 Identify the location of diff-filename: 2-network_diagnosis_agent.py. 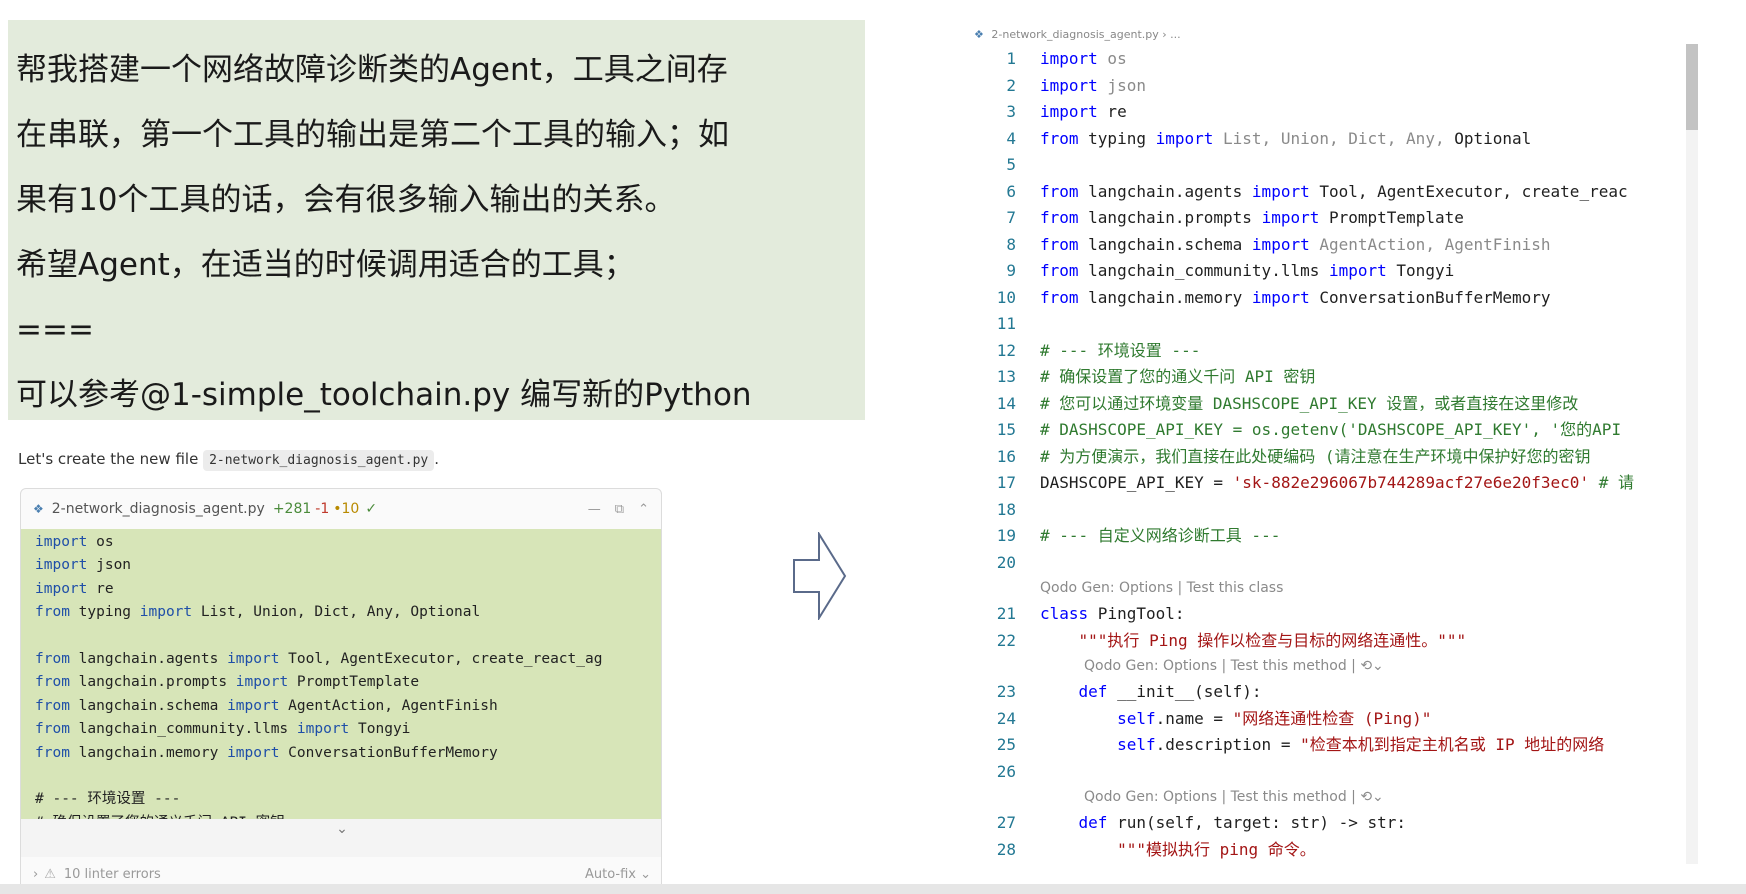
(158, 509).